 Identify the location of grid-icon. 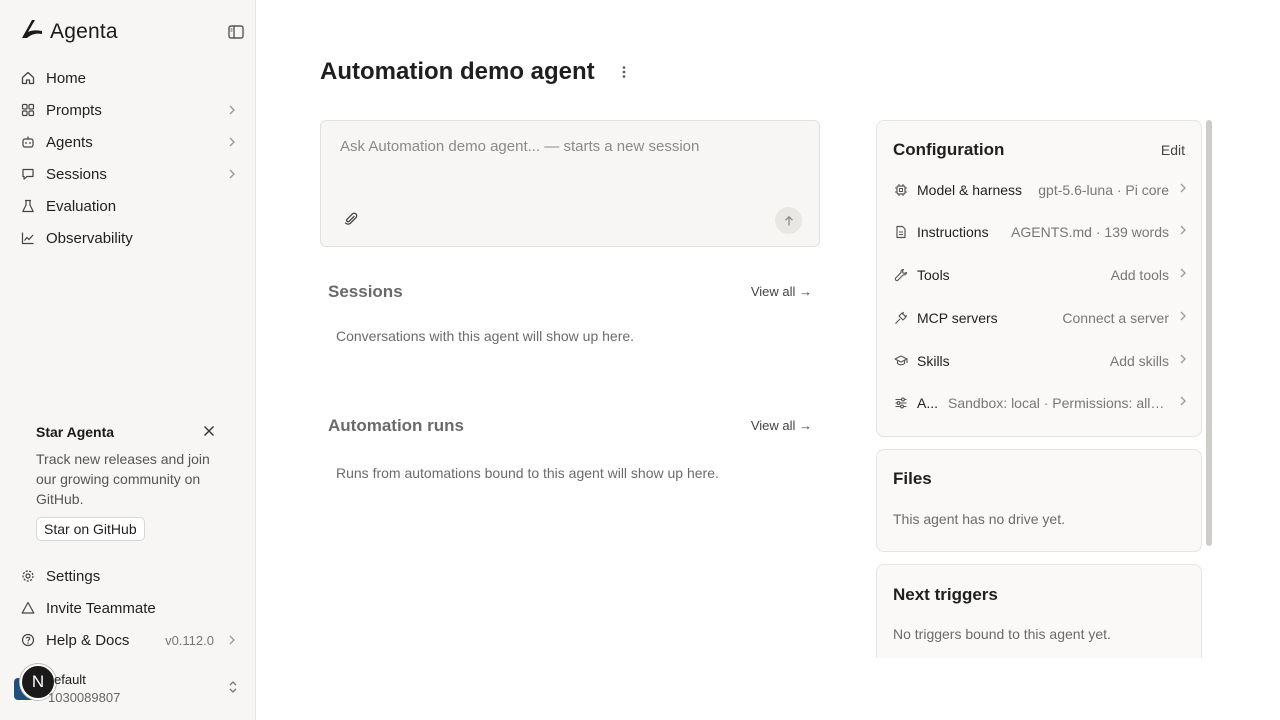
(28, 110).